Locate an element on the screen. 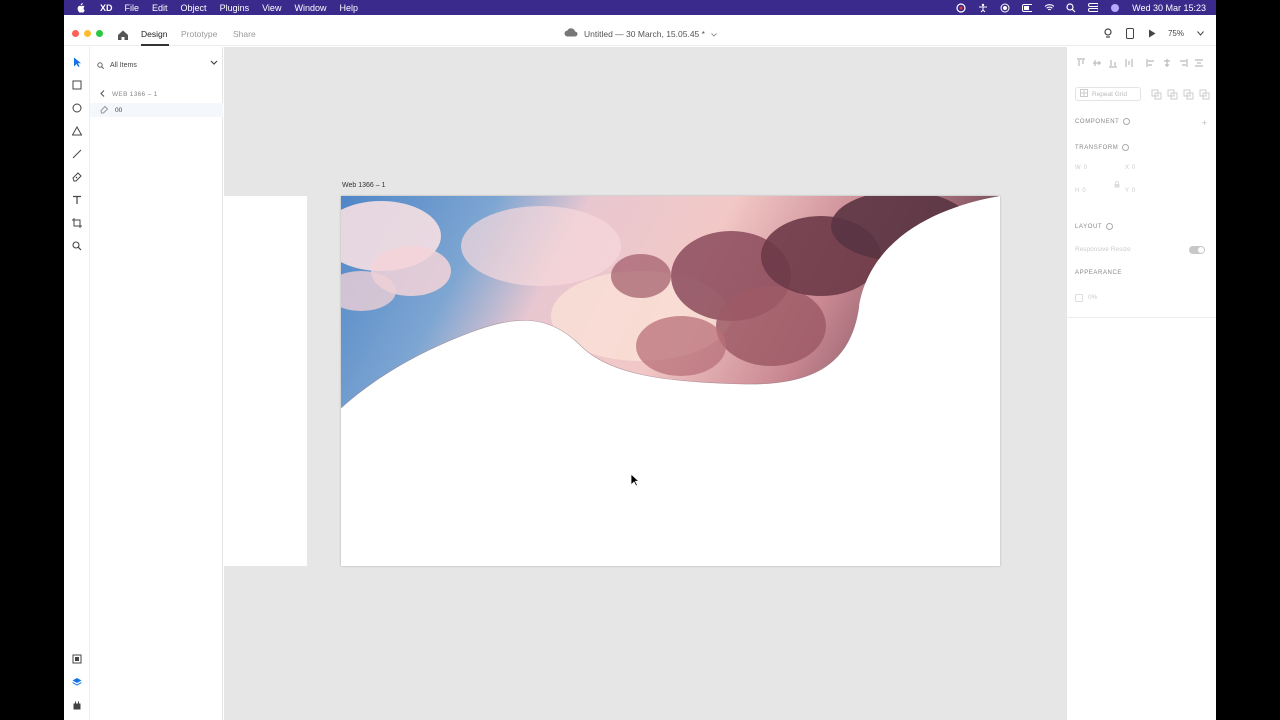 This screenshot has width=1280, height=720. play-preview-icon is located at coordinates (1152, 33).